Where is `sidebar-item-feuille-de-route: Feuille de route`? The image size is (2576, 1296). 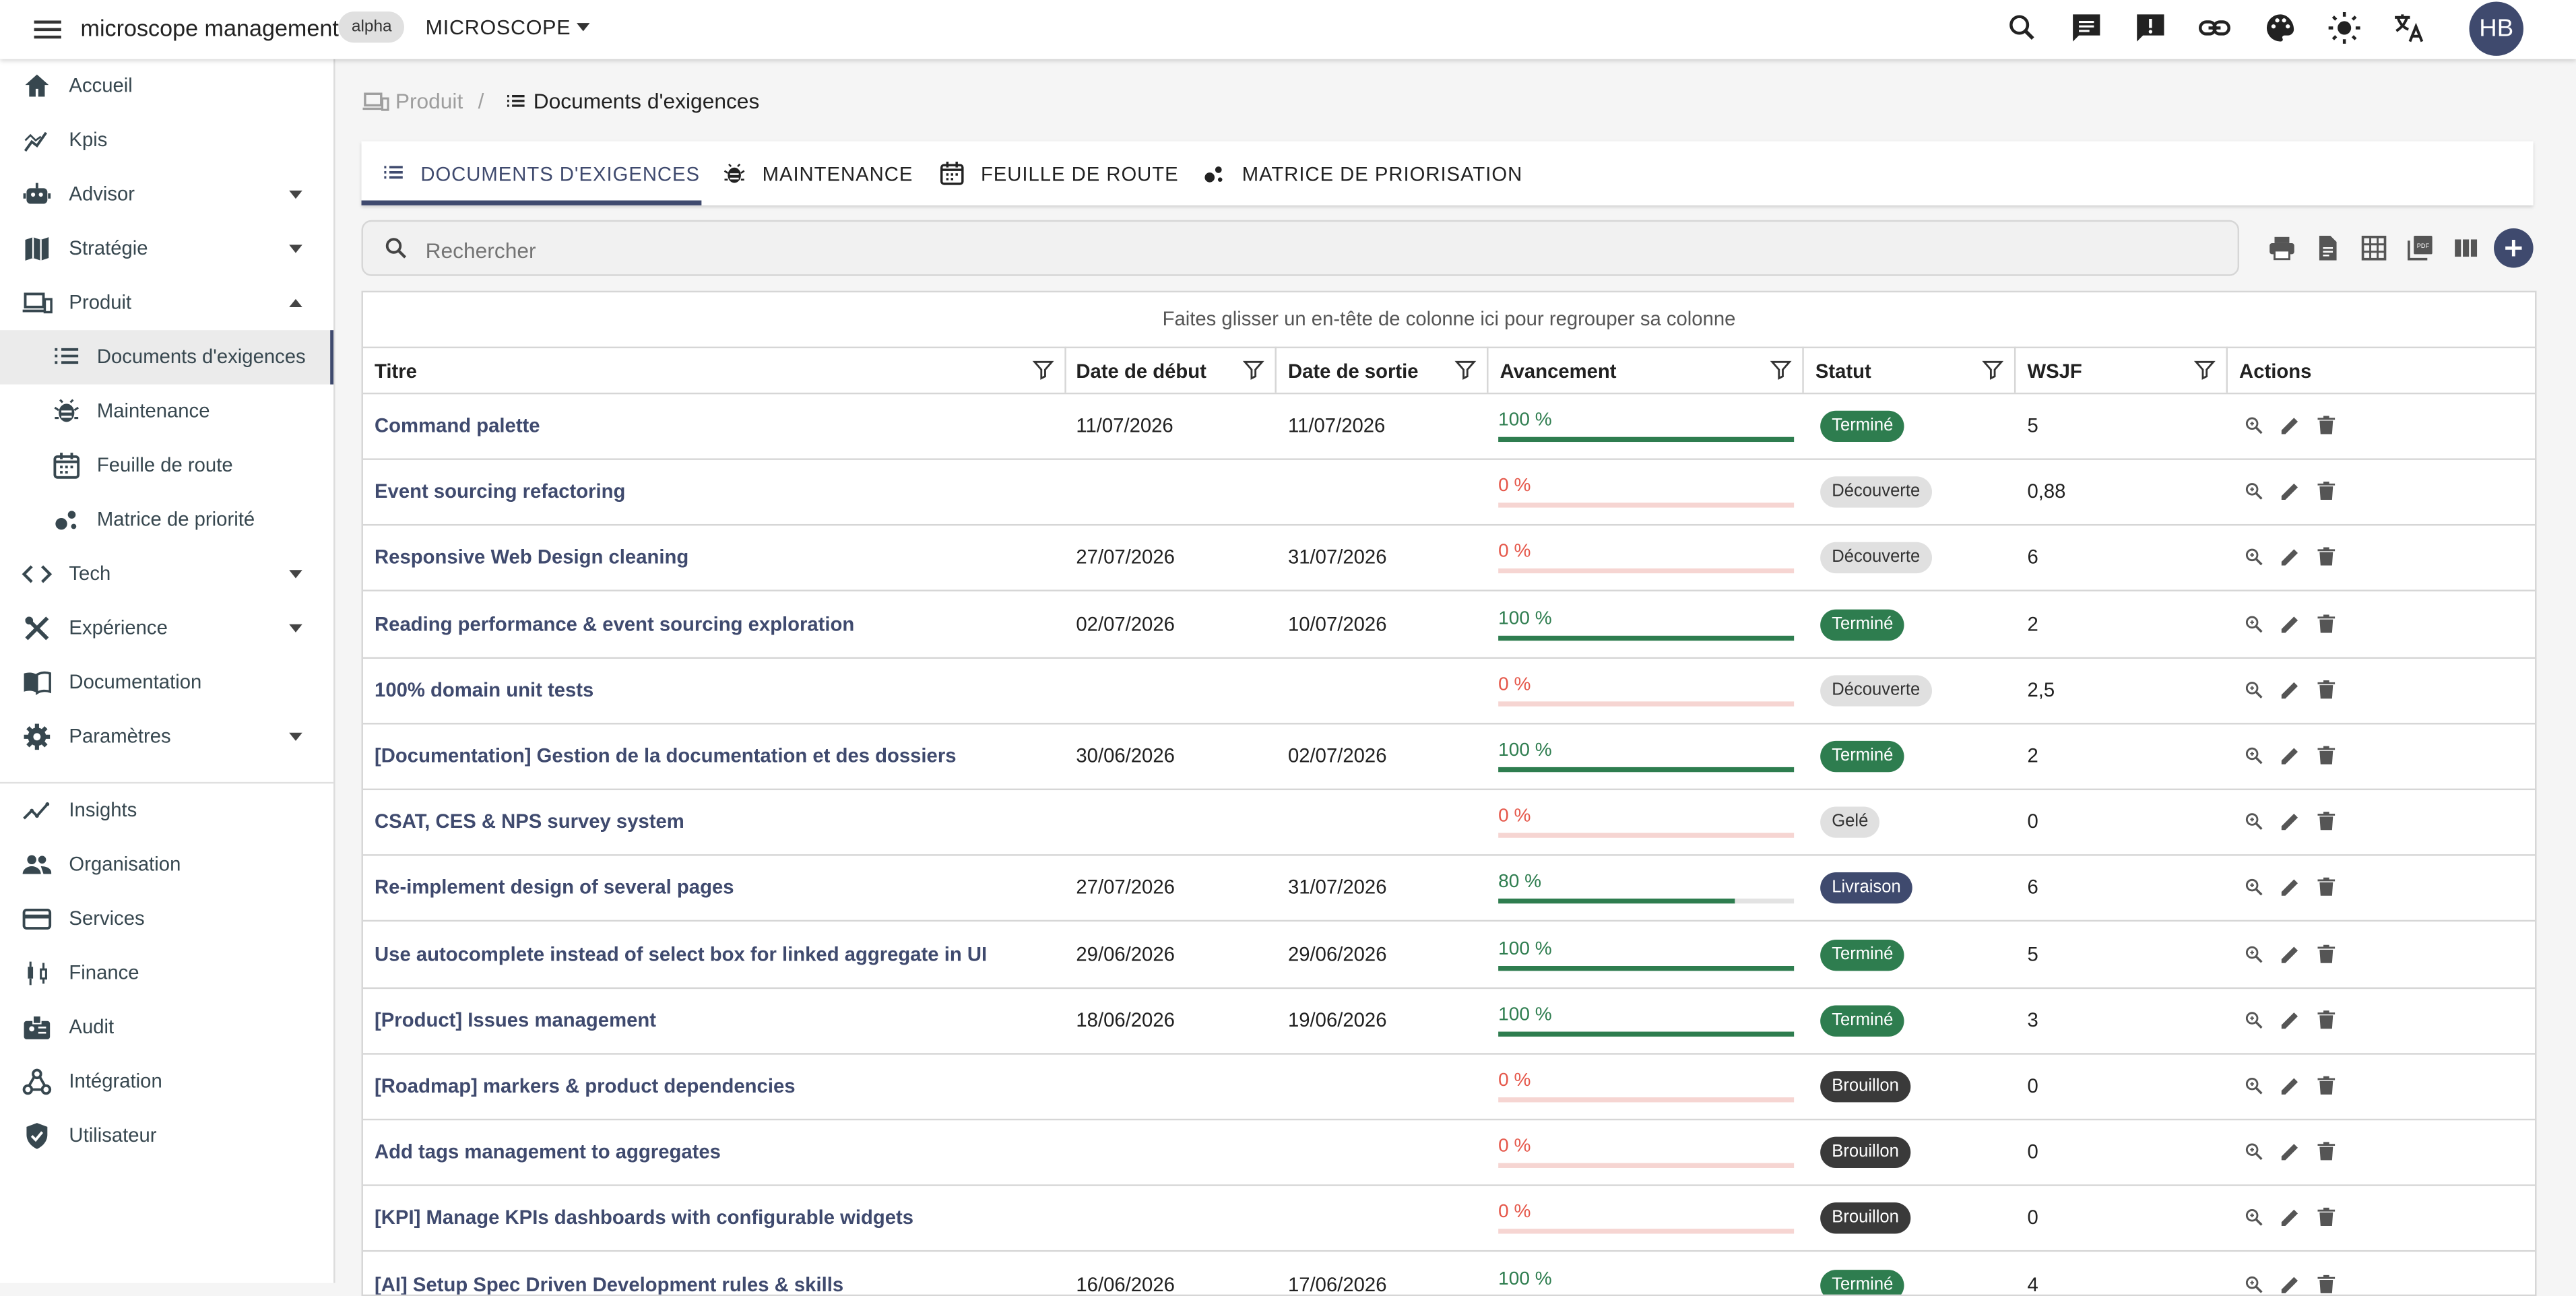
sidebar-item-feuille-de-route: Feuille de route is located at coordinates (166, 465).